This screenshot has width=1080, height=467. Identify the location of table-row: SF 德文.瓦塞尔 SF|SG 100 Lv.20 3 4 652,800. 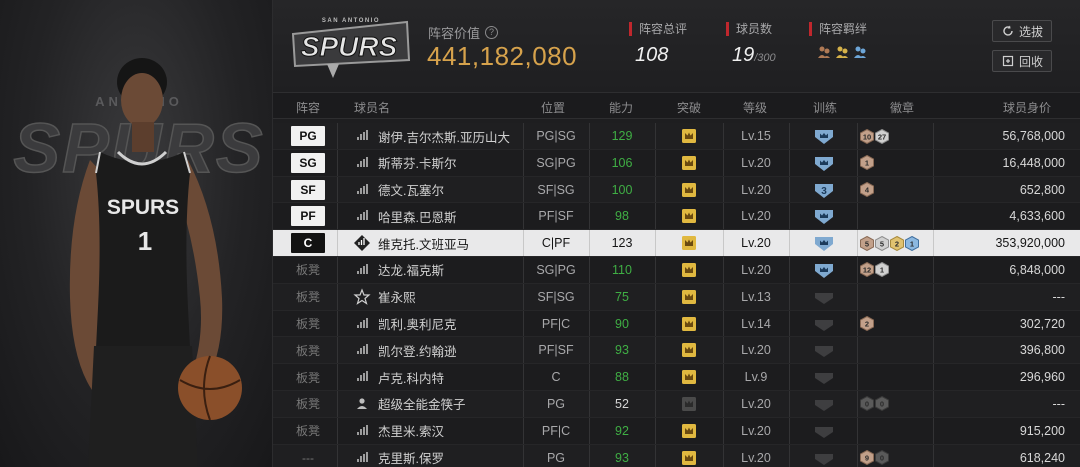
(676, 190).